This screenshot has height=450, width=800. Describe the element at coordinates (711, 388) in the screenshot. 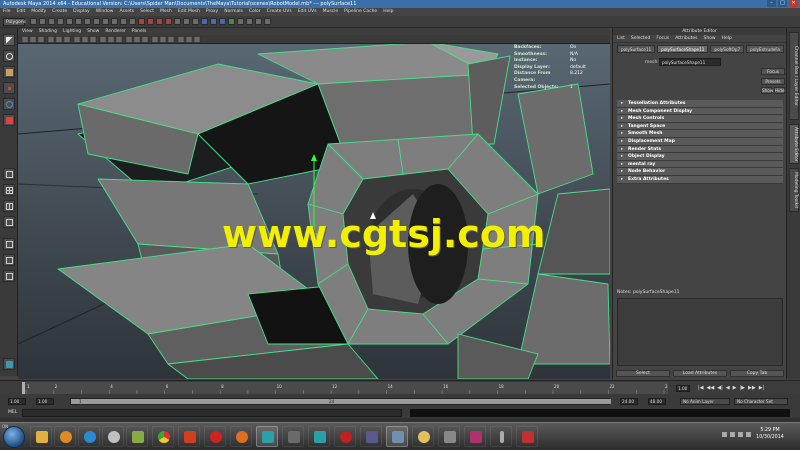

I see `step-back-key-icon: ◀◀` at that location.